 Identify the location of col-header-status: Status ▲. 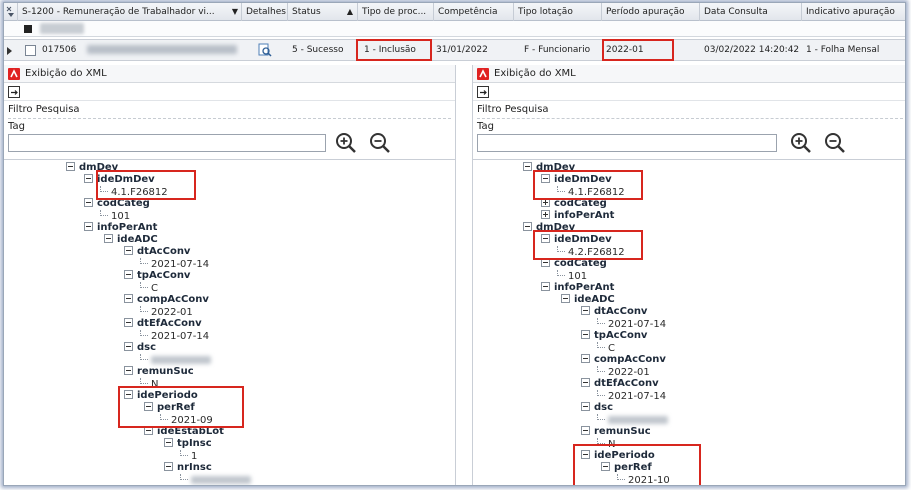
(323, 12).